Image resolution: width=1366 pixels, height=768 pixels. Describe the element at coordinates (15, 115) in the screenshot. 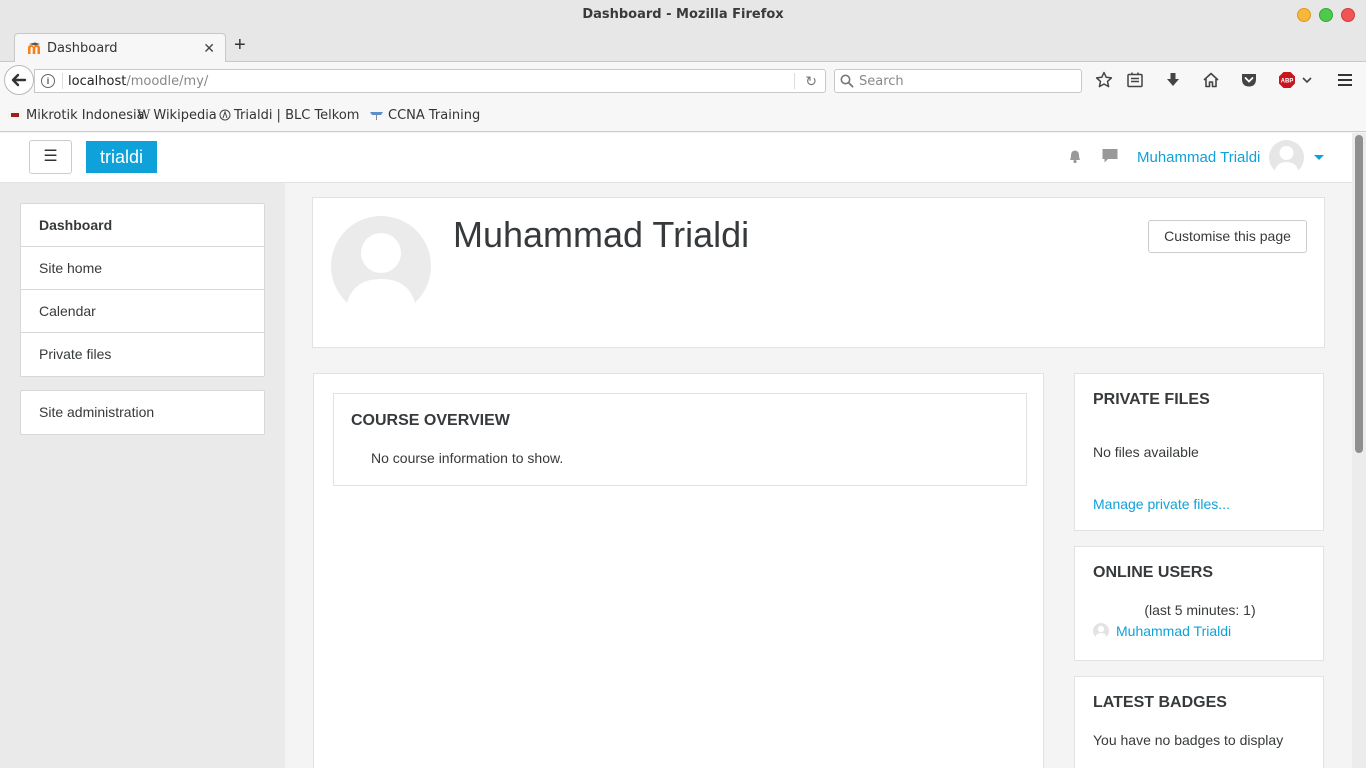

I see `mikrotik-favicon-icon` at that location.